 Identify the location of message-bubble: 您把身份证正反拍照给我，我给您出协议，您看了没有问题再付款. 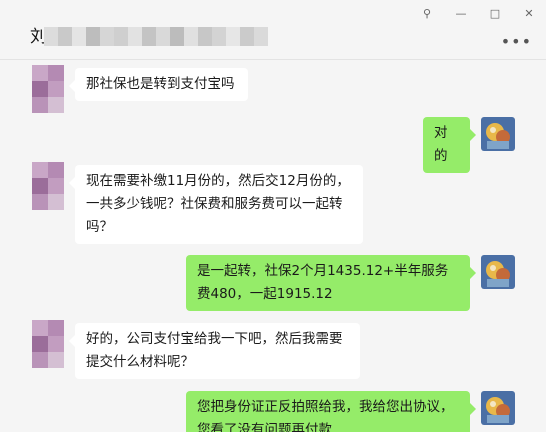
(331, 411).